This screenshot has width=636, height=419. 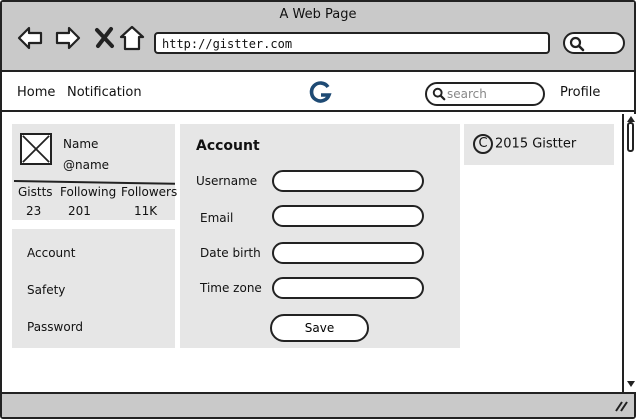 What do you see at coordinates (149, 192) in the screenshot?
I see `stat-label-followers: Followers` at bounding box center [149, 192].